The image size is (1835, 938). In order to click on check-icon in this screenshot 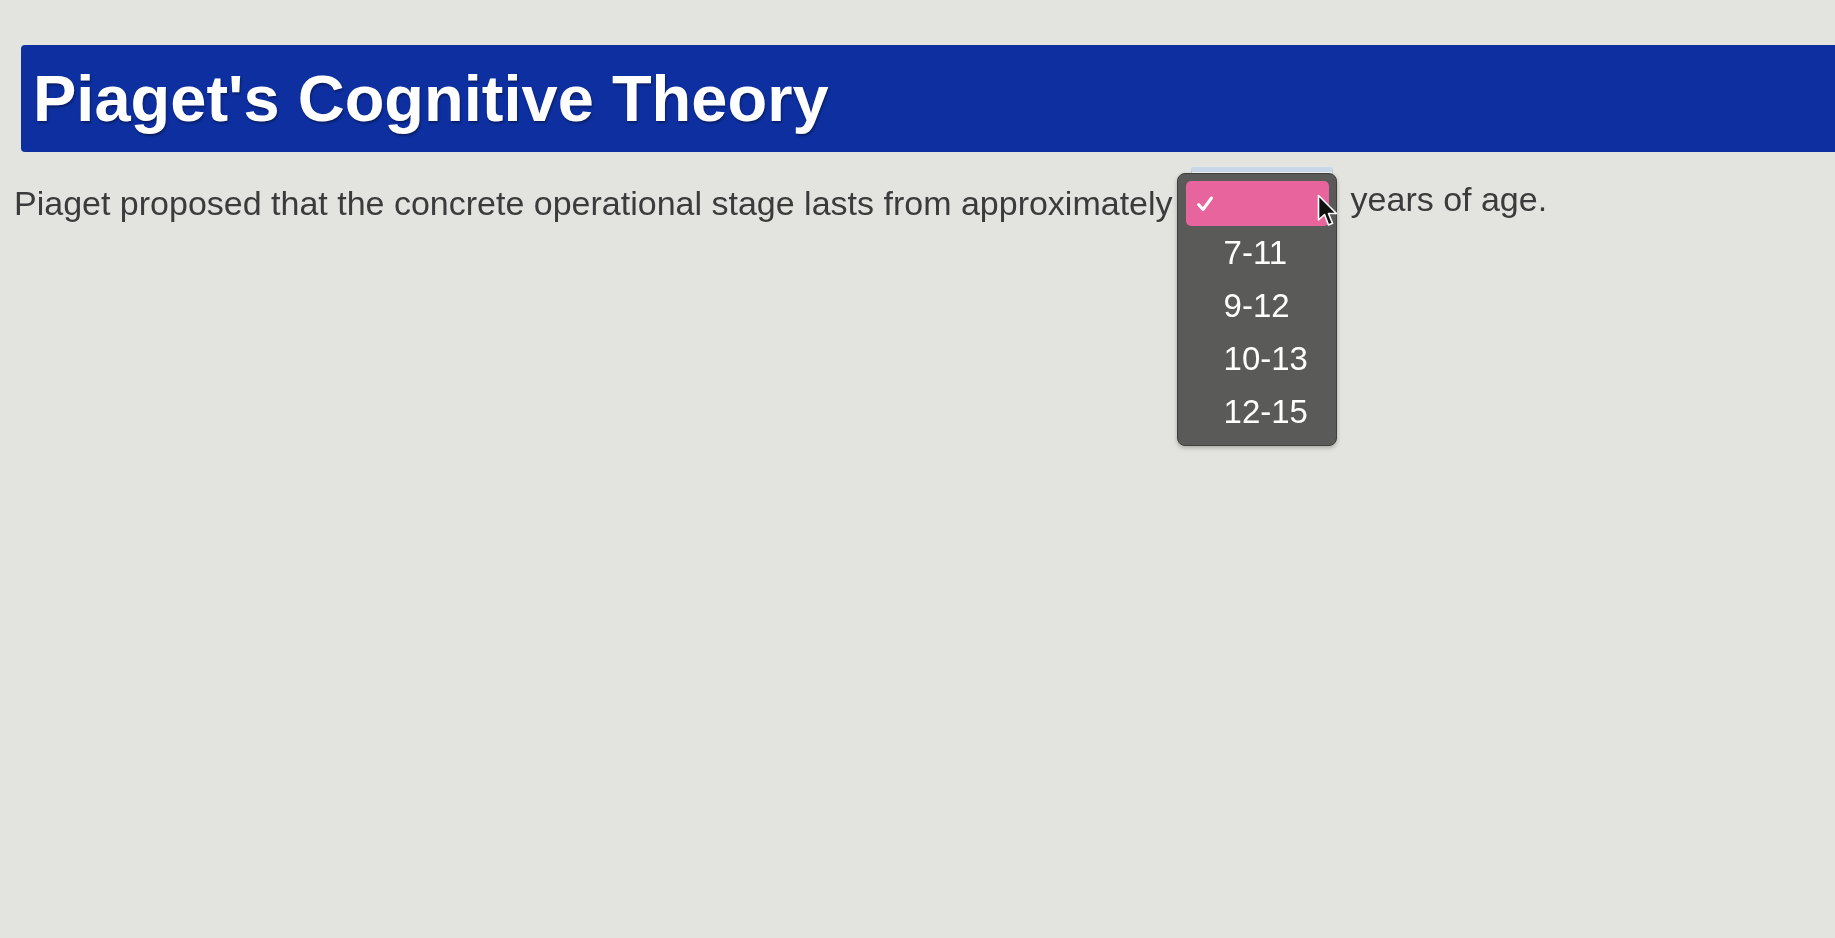, I will do `click(1204, 204)`.